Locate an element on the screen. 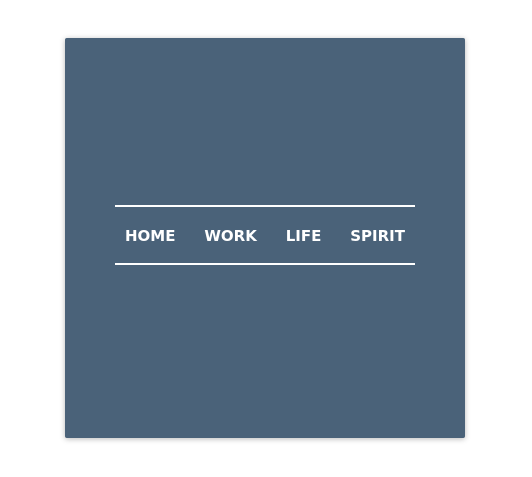  nav-item-spirit: SPIRIT is located at coordinates (377, 235).